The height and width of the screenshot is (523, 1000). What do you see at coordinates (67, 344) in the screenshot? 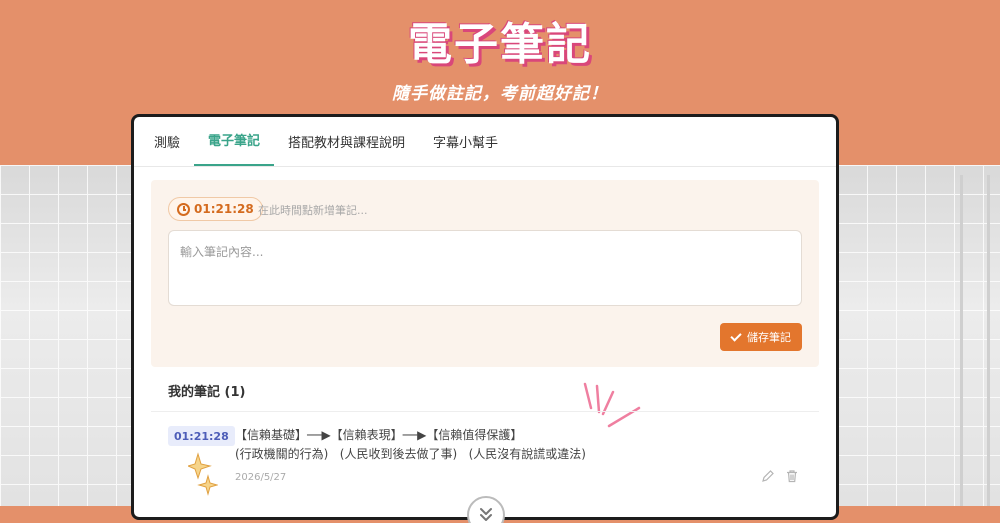
I see `tile-wall-left` at bounding box center [67, 344].